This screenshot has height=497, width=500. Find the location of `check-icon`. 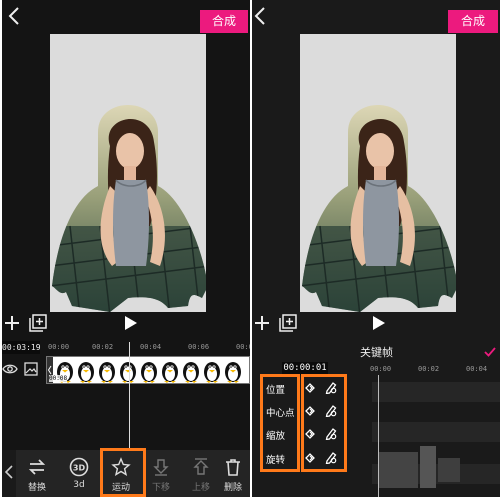

check-icon is located at coordinates (490, 352).